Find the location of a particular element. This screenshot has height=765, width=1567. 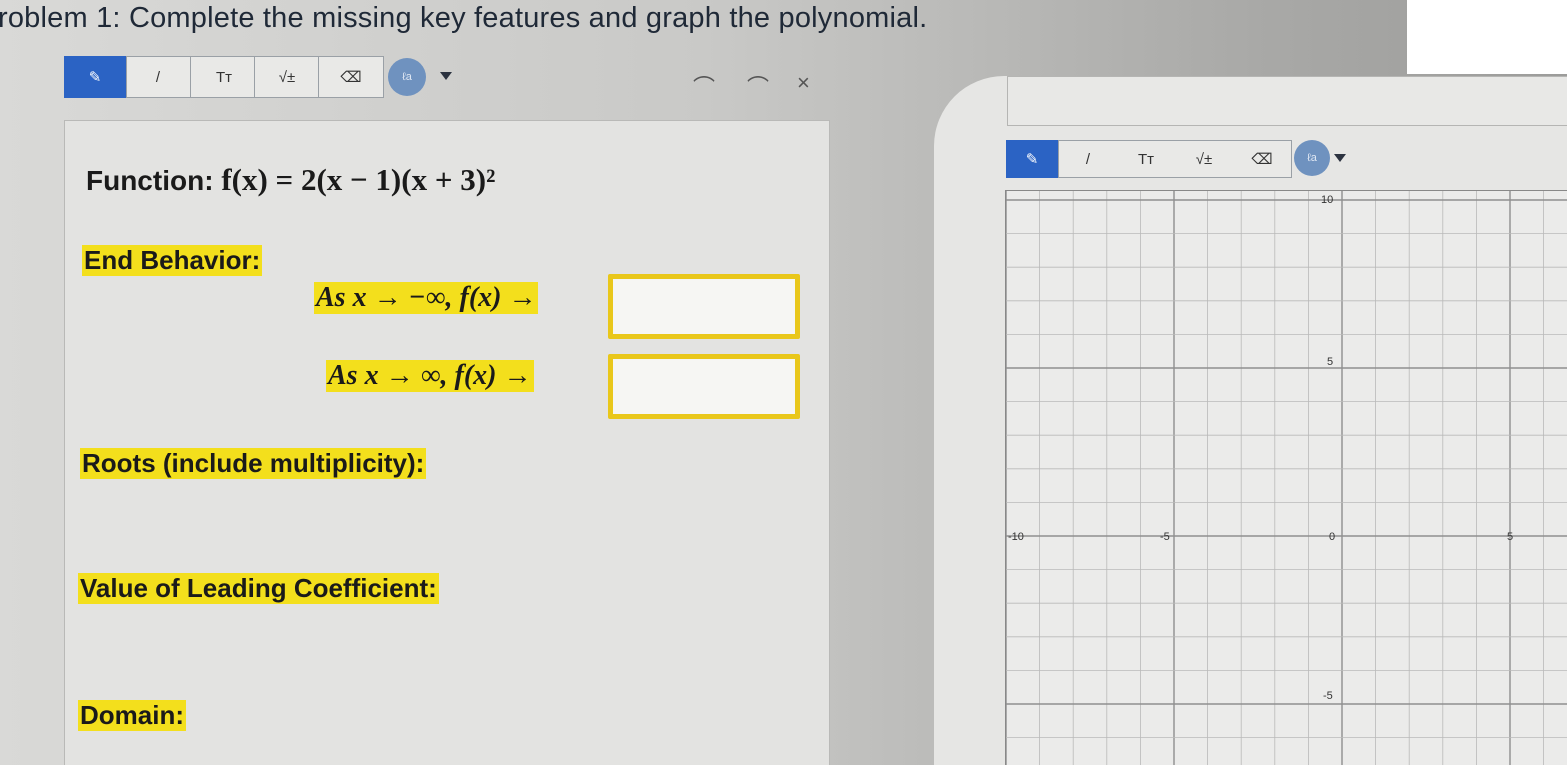

end-behavior-label: End Behavior: is located at coordinates (172, 260).